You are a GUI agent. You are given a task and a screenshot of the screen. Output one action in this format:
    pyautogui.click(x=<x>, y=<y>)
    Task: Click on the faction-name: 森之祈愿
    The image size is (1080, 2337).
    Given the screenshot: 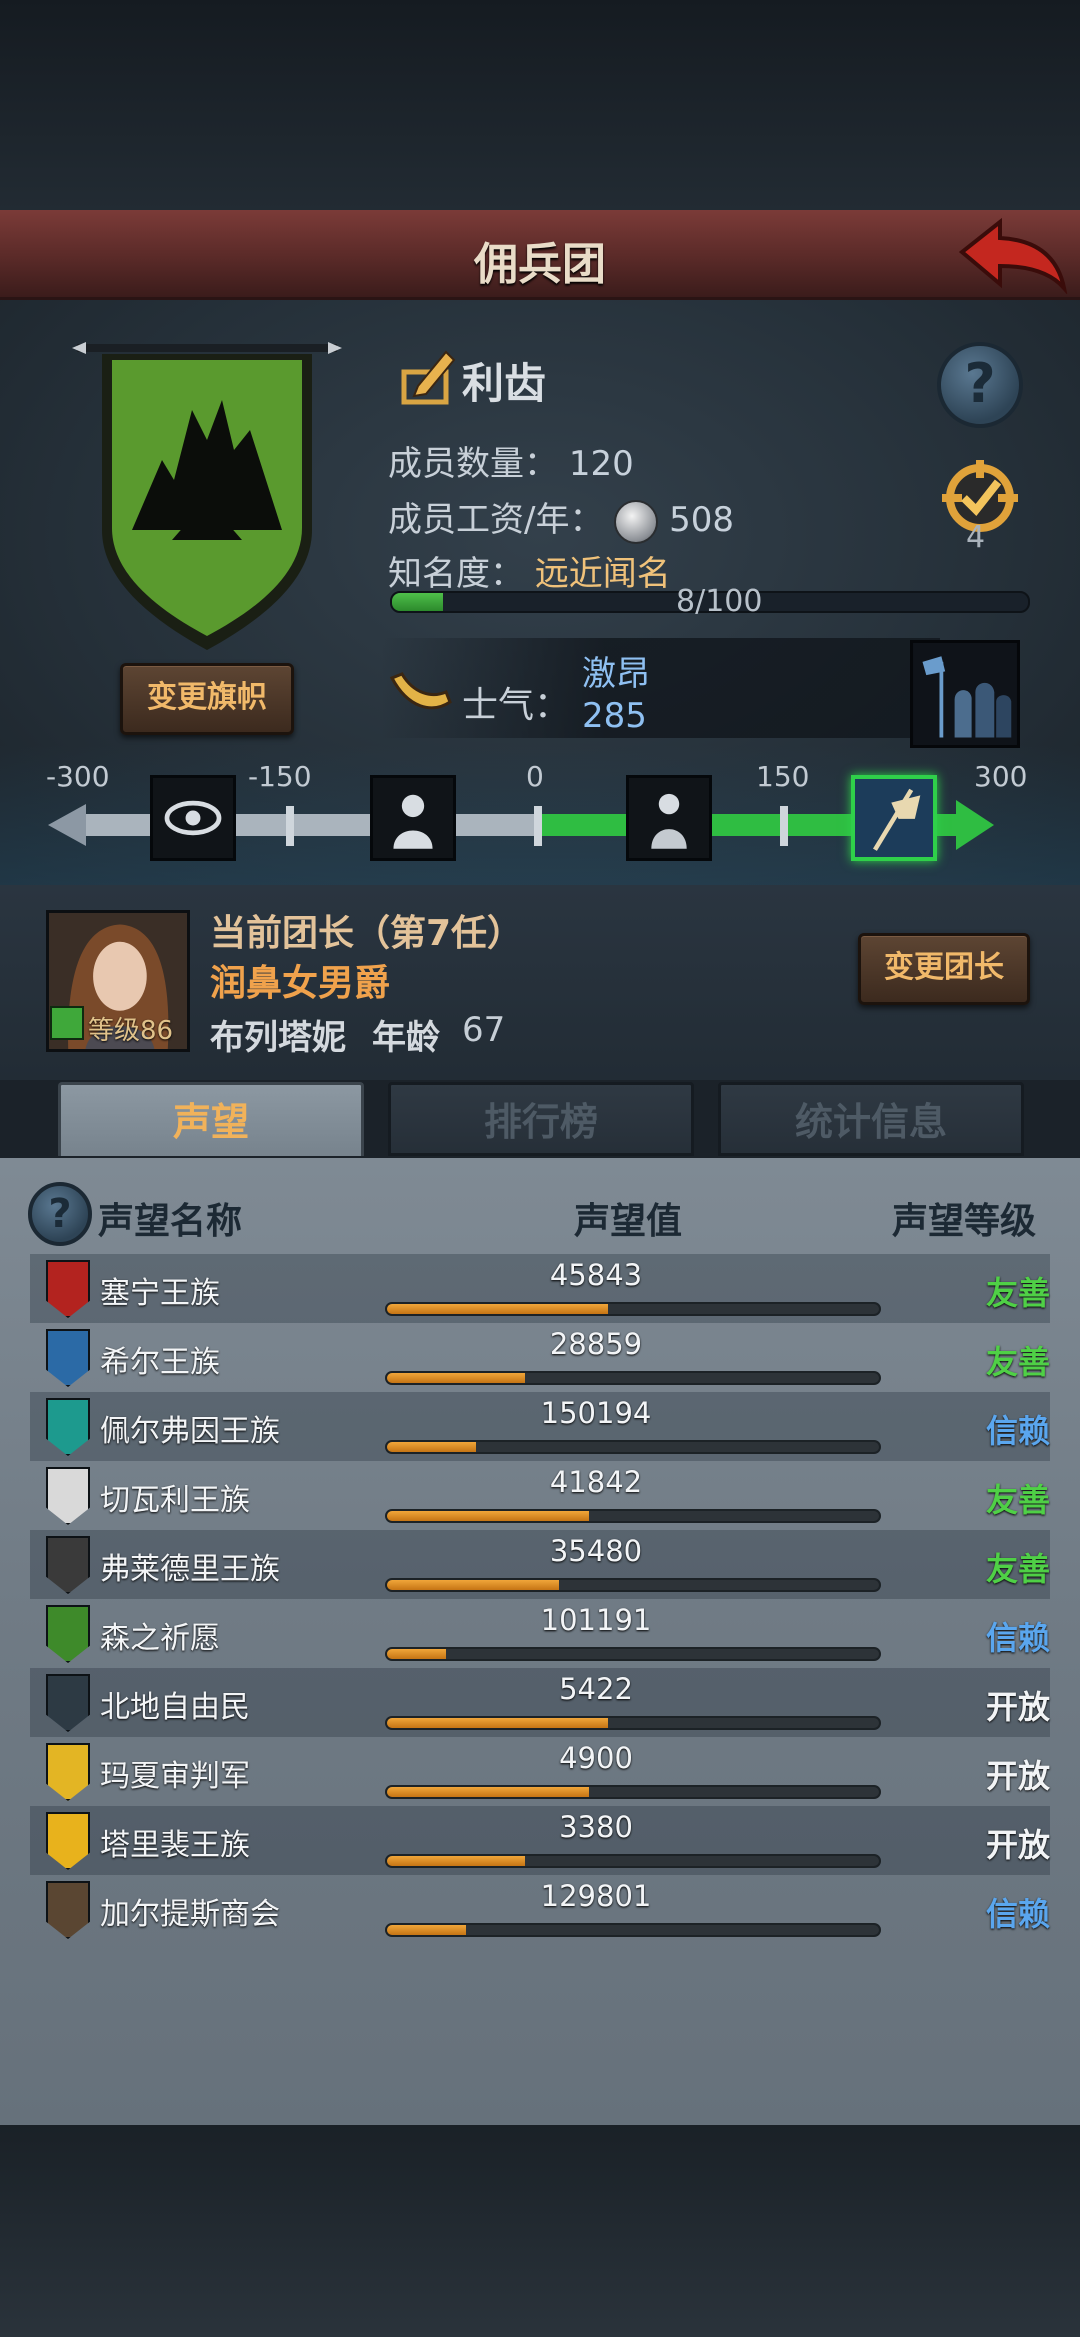 What is the action you would take?
    pyautogui.click(x=160, y=1638)
    